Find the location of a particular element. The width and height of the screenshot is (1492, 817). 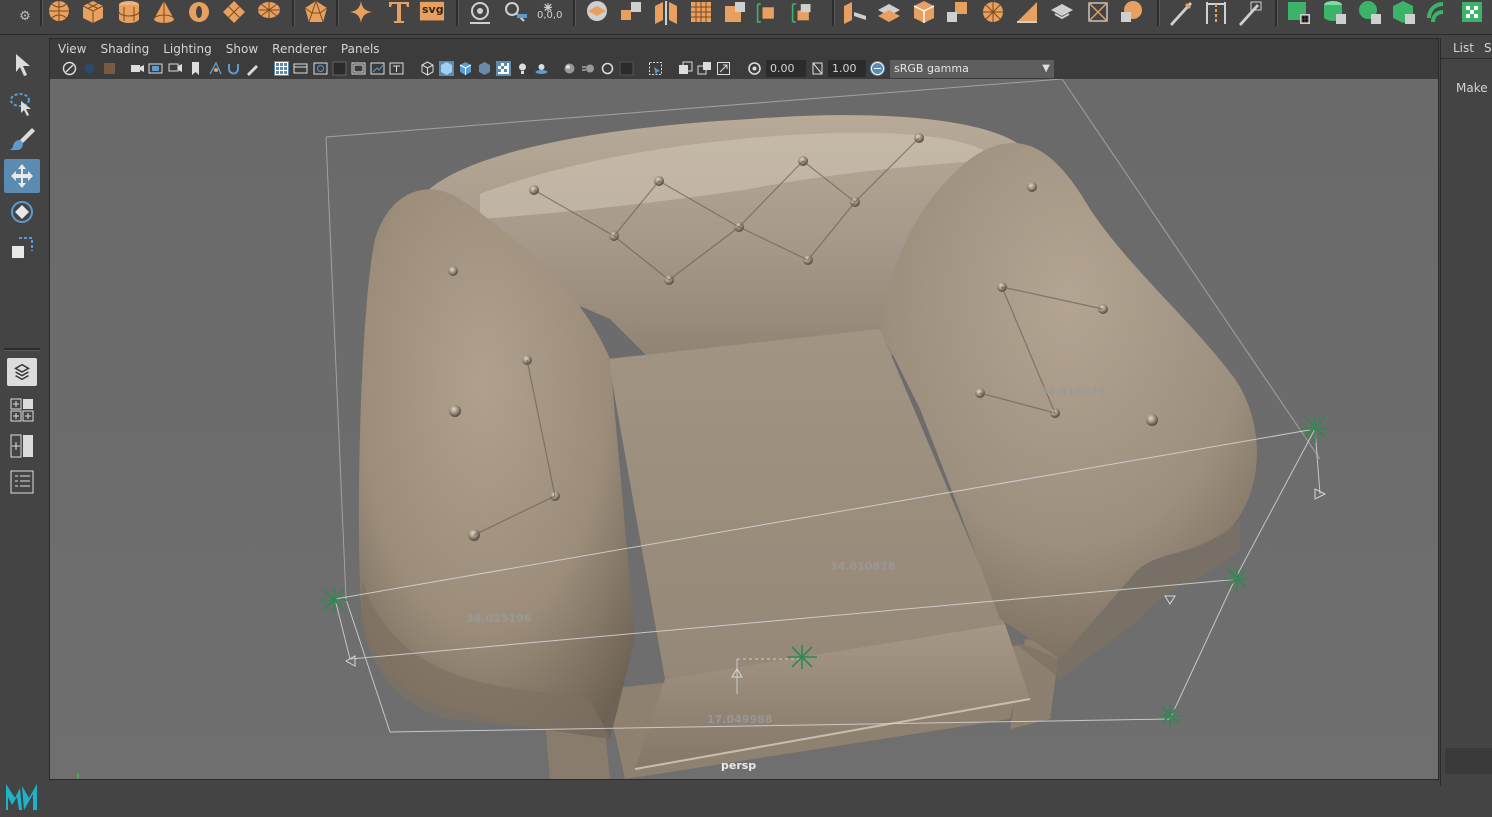

resolution-gate-icon is located at coordinates (175, 68).